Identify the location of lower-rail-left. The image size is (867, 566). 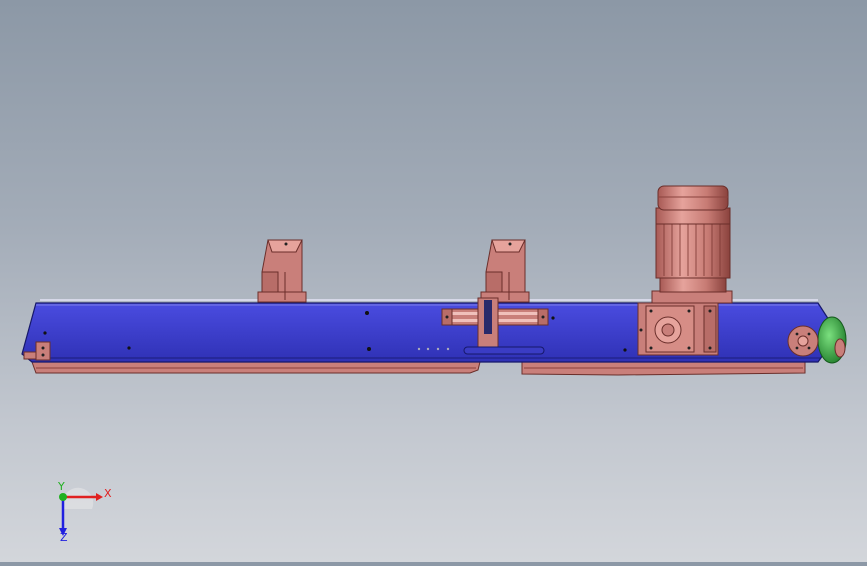
(256, 367).